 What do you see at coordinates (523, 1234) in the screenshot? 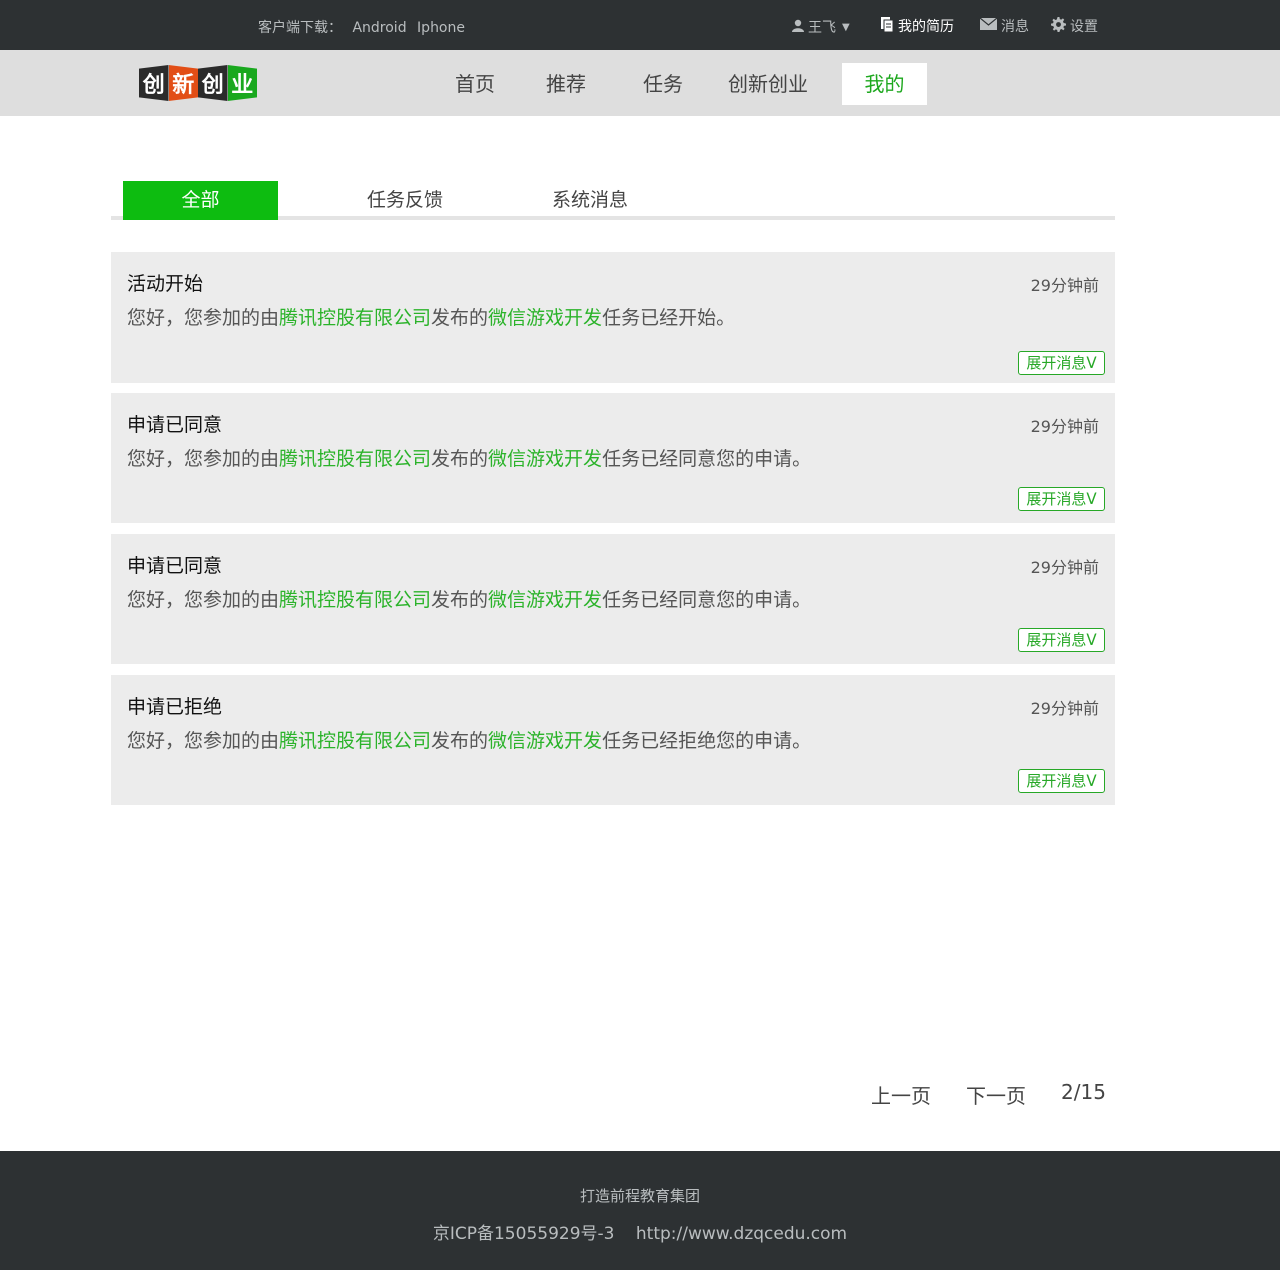
I see `icp-number: 京ICP备15055929号-3` at bounding box center [523, 1234].